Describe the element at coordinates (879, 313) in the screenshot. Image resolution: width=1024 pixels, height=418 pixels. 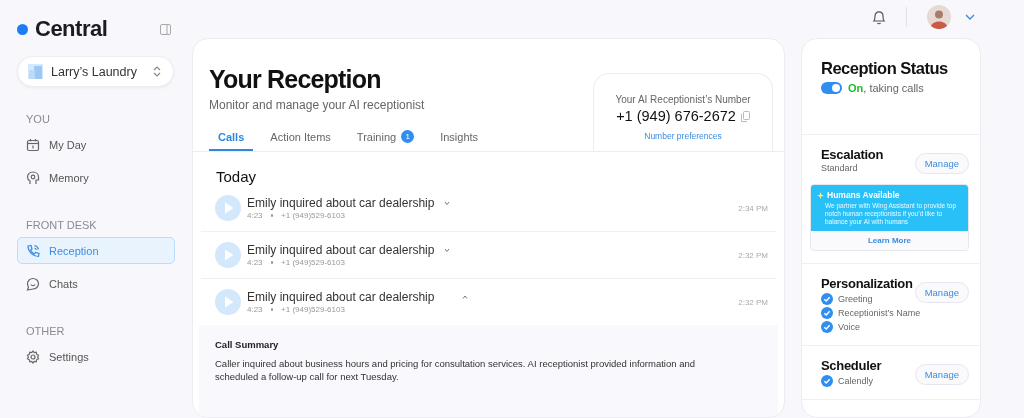
I see `feature-label: Receptionist’s Name` at that location.